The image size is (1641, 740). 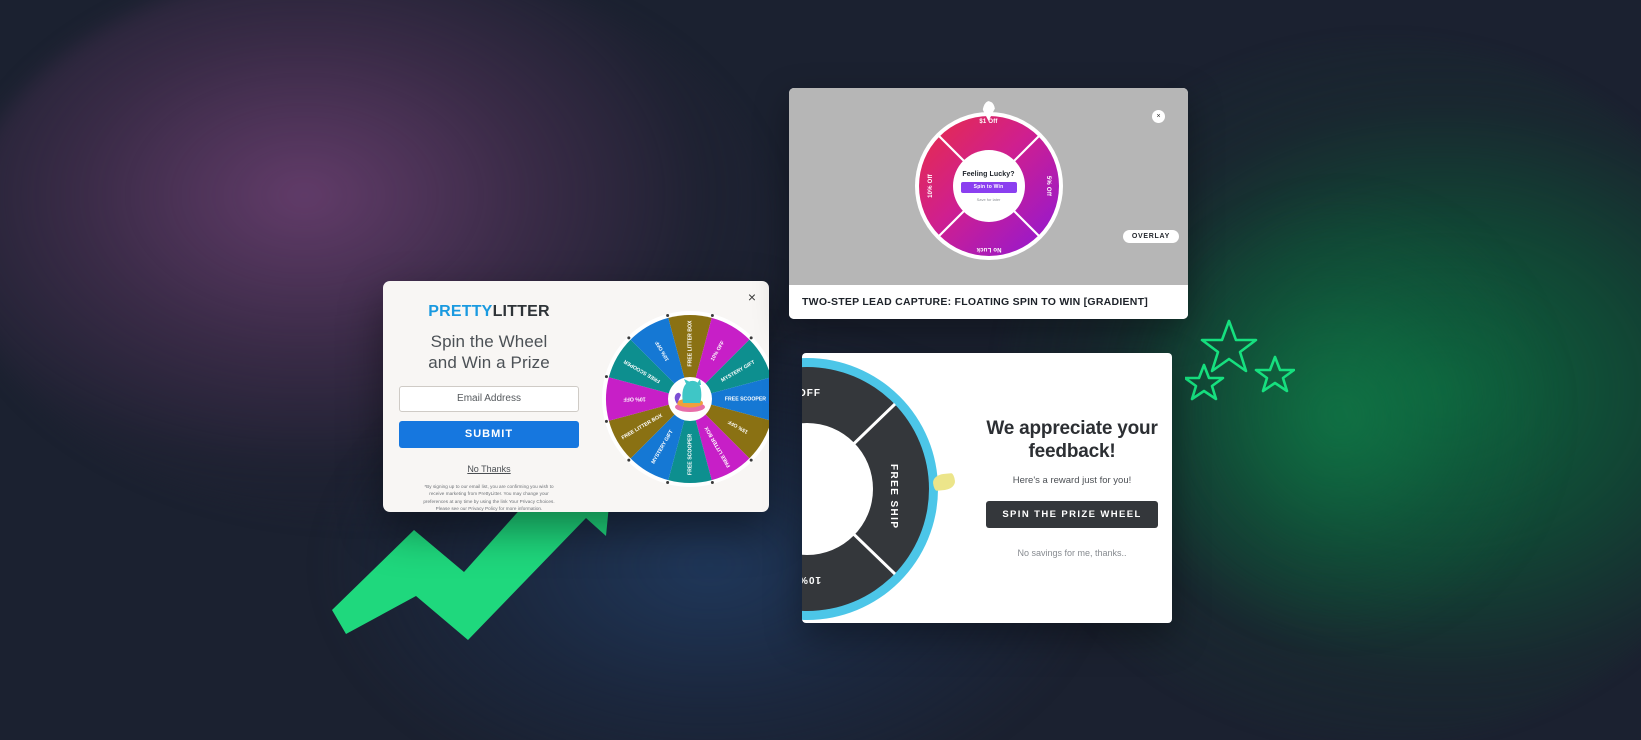 What do you see at coordinates (1072, 429) in the screenshot?
I see `feedback-heading-line-1: We appreciate your` at bounding box center [1072, 429].